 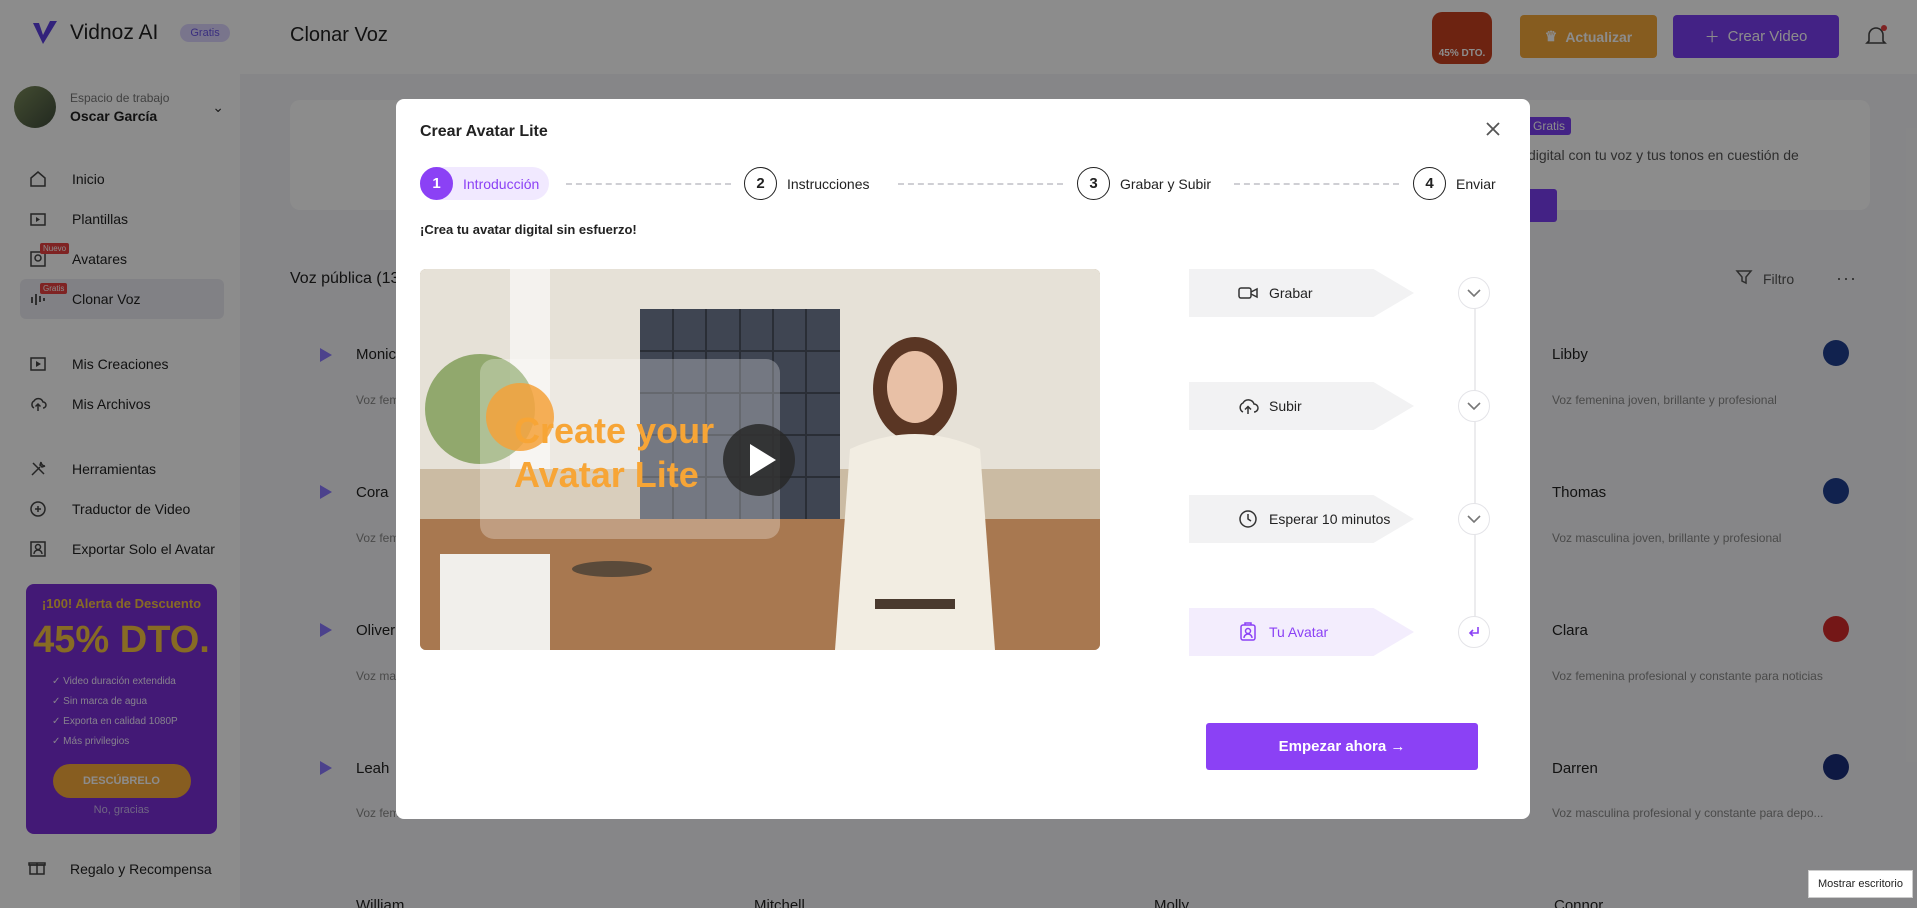 What do you see at coordinates (1299, 632) in the screenshot?
I see `timeline-label: Tu Avatar` at bounding box center [1299, 632].